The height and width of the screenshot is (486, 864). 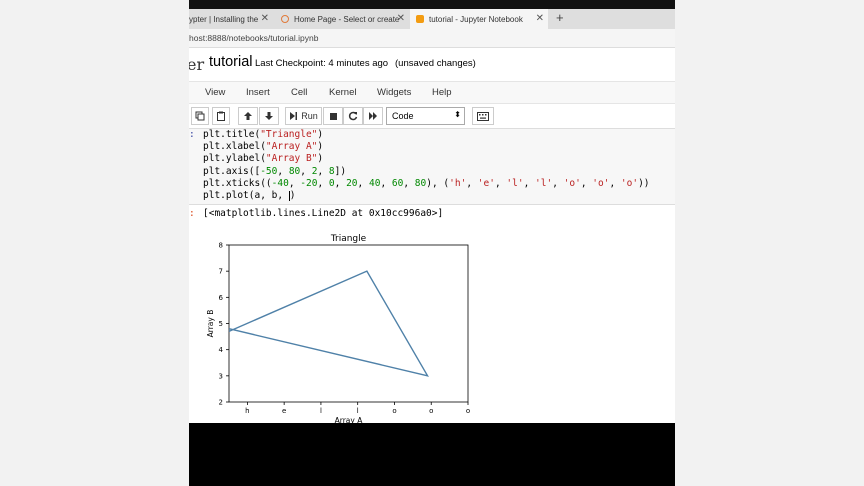 I want to click on code-token: plt.plot(a, b,, so click(x=246, y=196).